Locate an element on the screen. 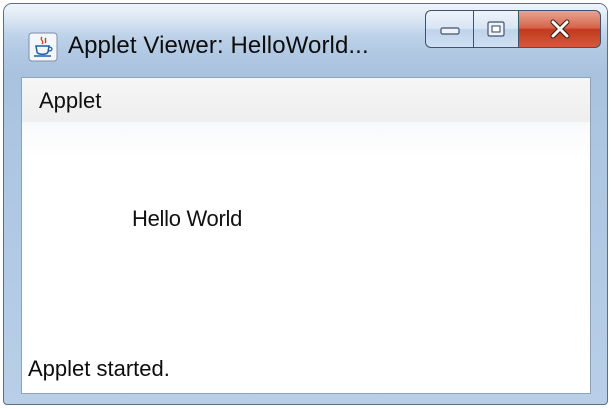 The width and height of the screenshot is (613, 409). maximize-icon is located at coordinates (496, 29).